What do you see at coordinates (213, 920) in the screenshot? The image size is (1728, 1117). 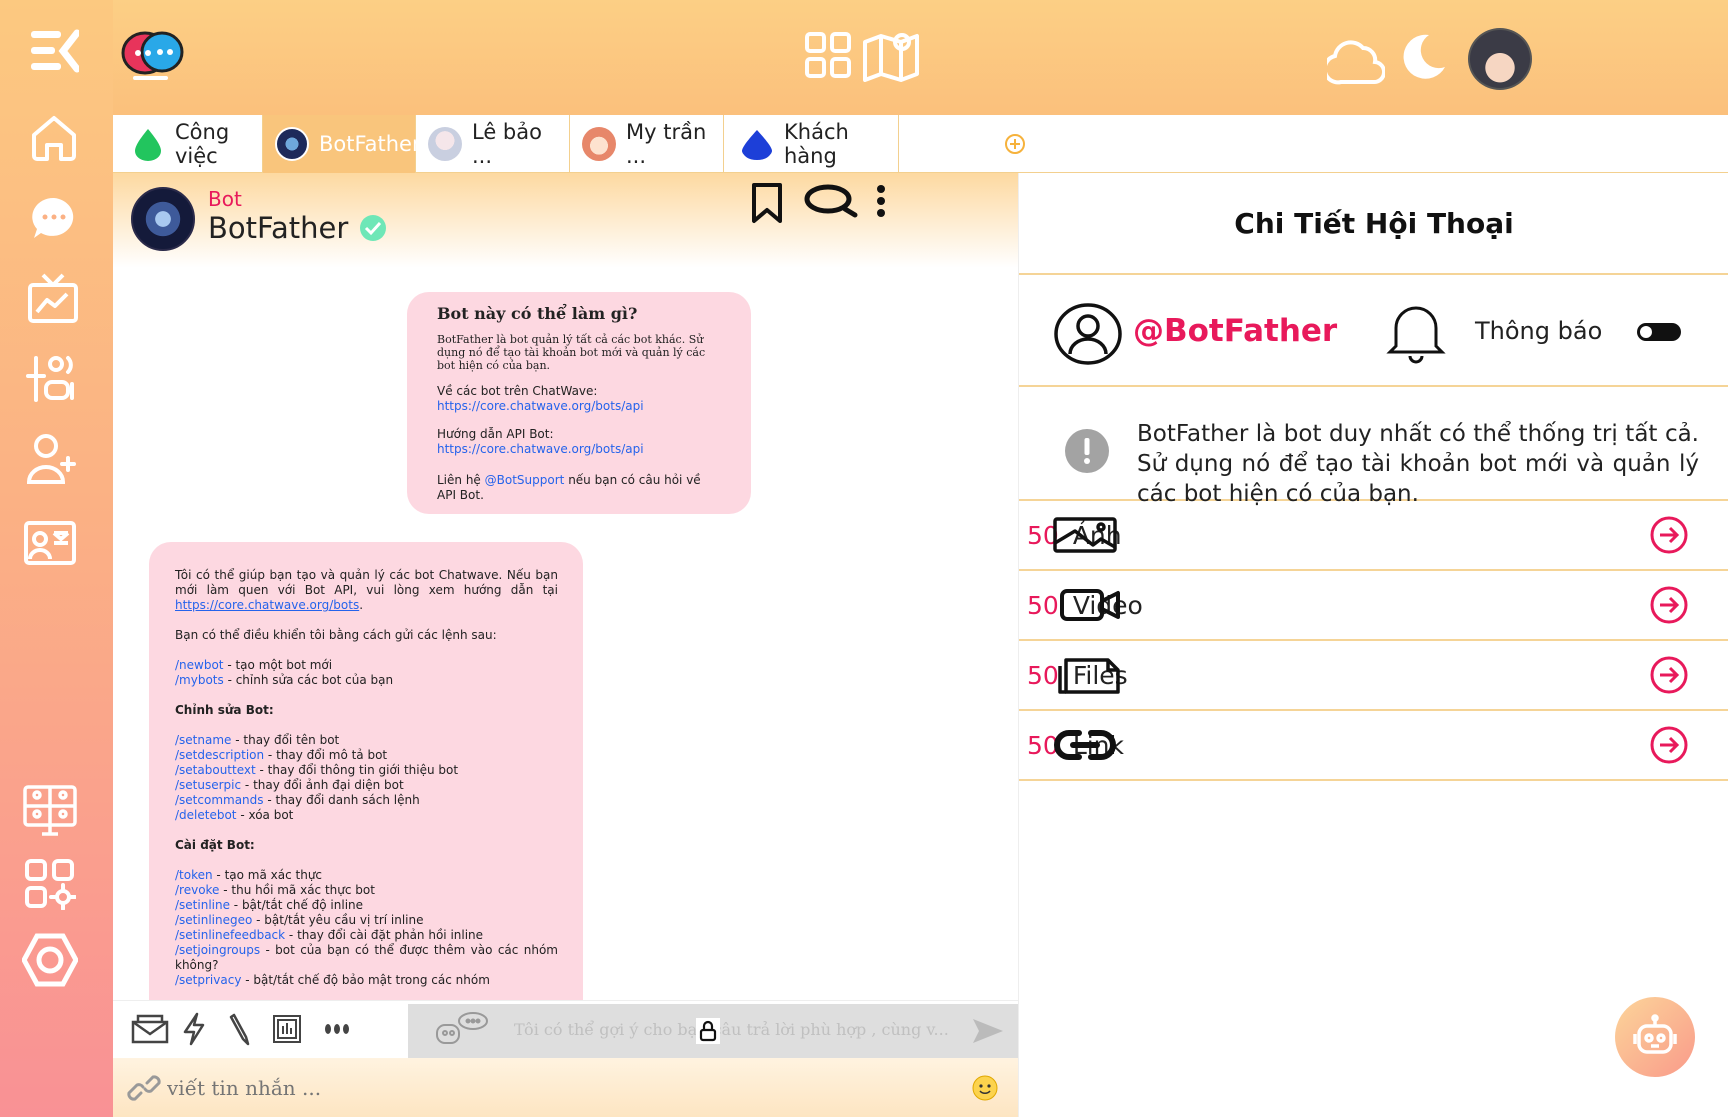 I see `command-link: /setinlinegeo` at bounding box center [213, 920].